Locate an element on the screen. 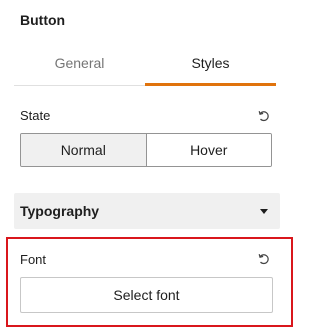 The width and height of the screenshot is (320, 333). select-font-button: Select font is located at coordinates (146, 295).